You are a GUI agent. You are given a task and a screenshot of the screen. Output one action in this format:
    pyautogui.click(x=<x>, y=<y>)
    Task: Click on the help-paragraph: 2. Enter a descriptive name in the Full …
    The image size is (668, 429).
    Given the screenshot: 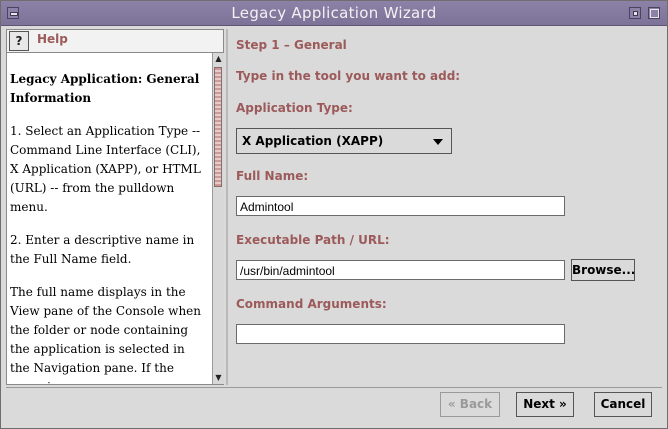 What is the action you would take?
    pyautogui.click(x=102, y=249)
    